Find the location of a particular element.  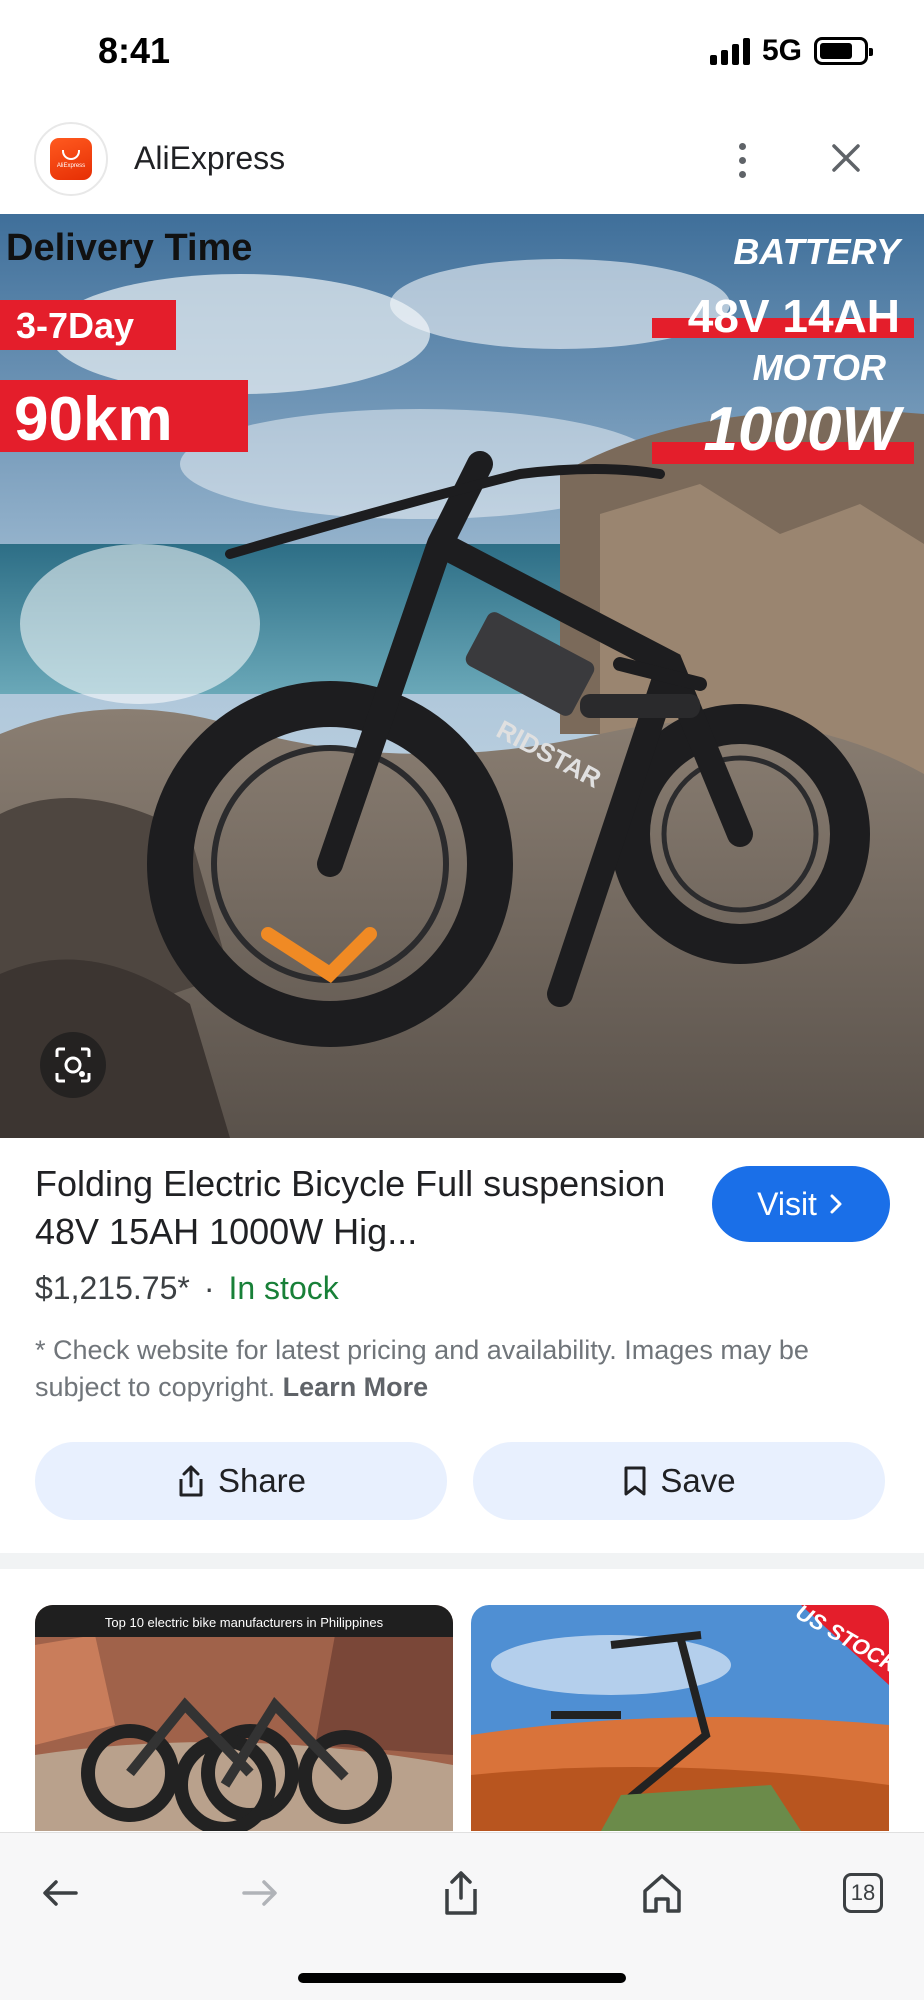

visit-button: Visit is located at coordinates (801, 1204).